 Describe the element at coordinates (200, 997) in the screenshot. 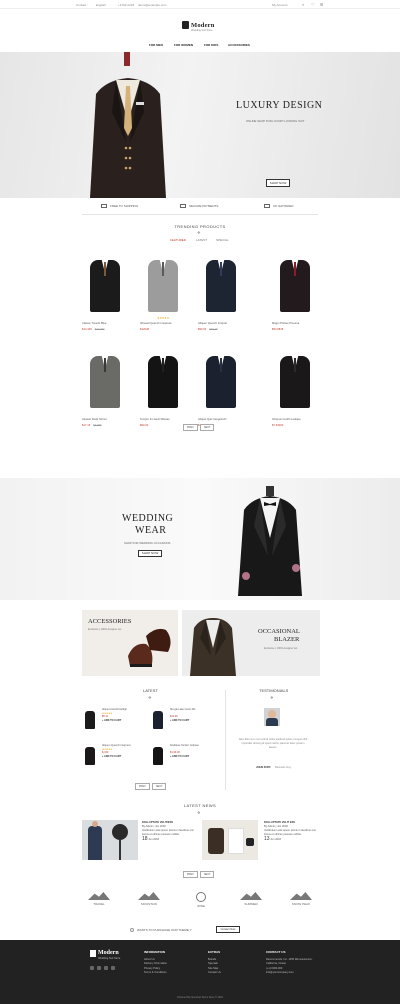

I see `copyright: Powered By OpenCart Demo Store © 2024` at that location.